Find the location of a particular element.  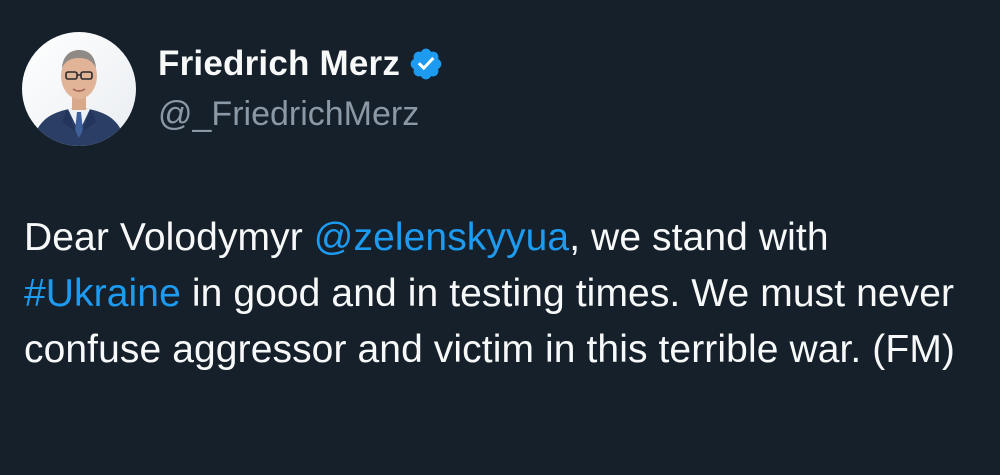

author-name-line: Friedrich Merz is located at coordinates (301, 64).